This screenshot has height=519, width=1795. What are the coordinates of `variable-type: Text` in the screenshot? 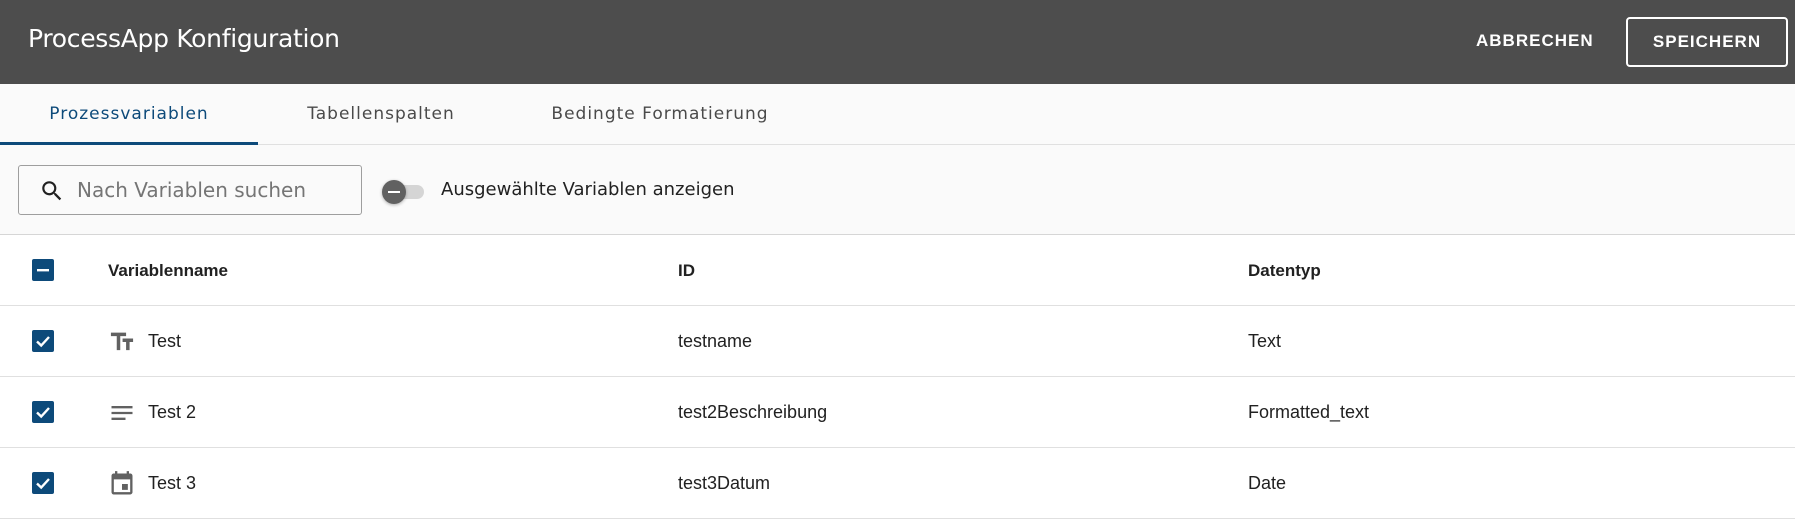 It's located at (1265, 341).